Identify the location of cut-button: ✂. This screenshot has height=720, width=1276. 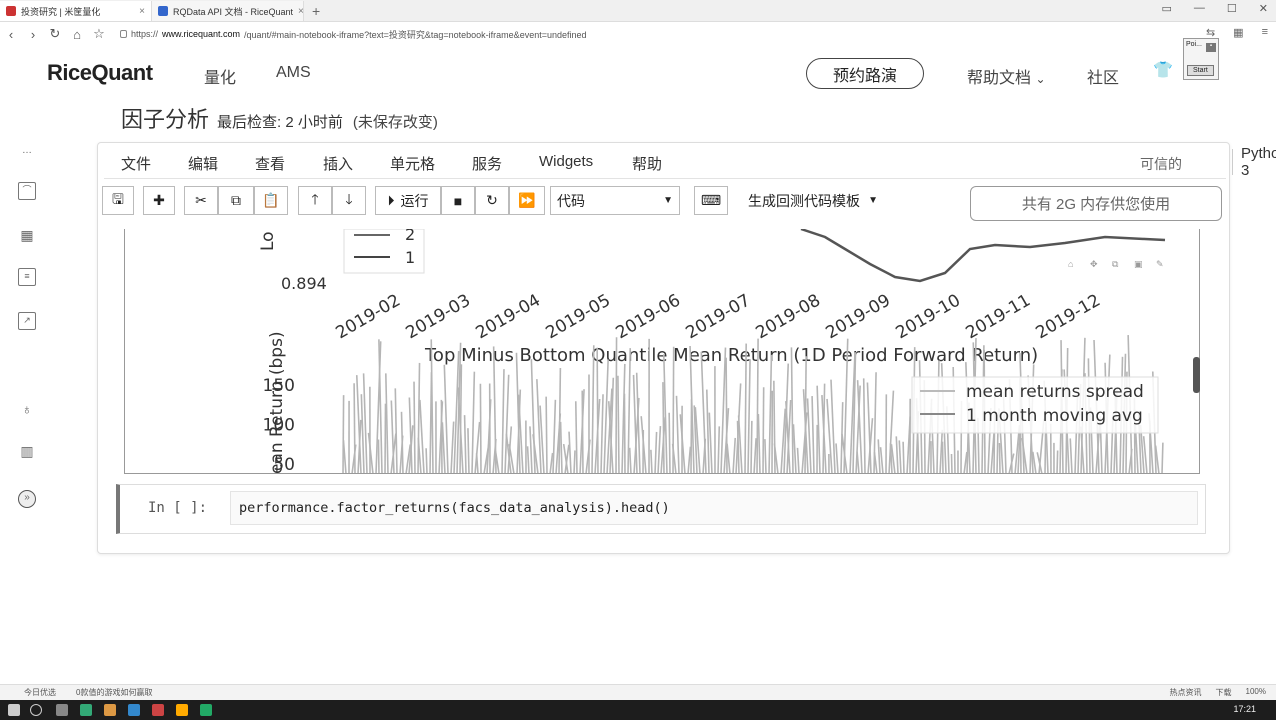
(201, 200).